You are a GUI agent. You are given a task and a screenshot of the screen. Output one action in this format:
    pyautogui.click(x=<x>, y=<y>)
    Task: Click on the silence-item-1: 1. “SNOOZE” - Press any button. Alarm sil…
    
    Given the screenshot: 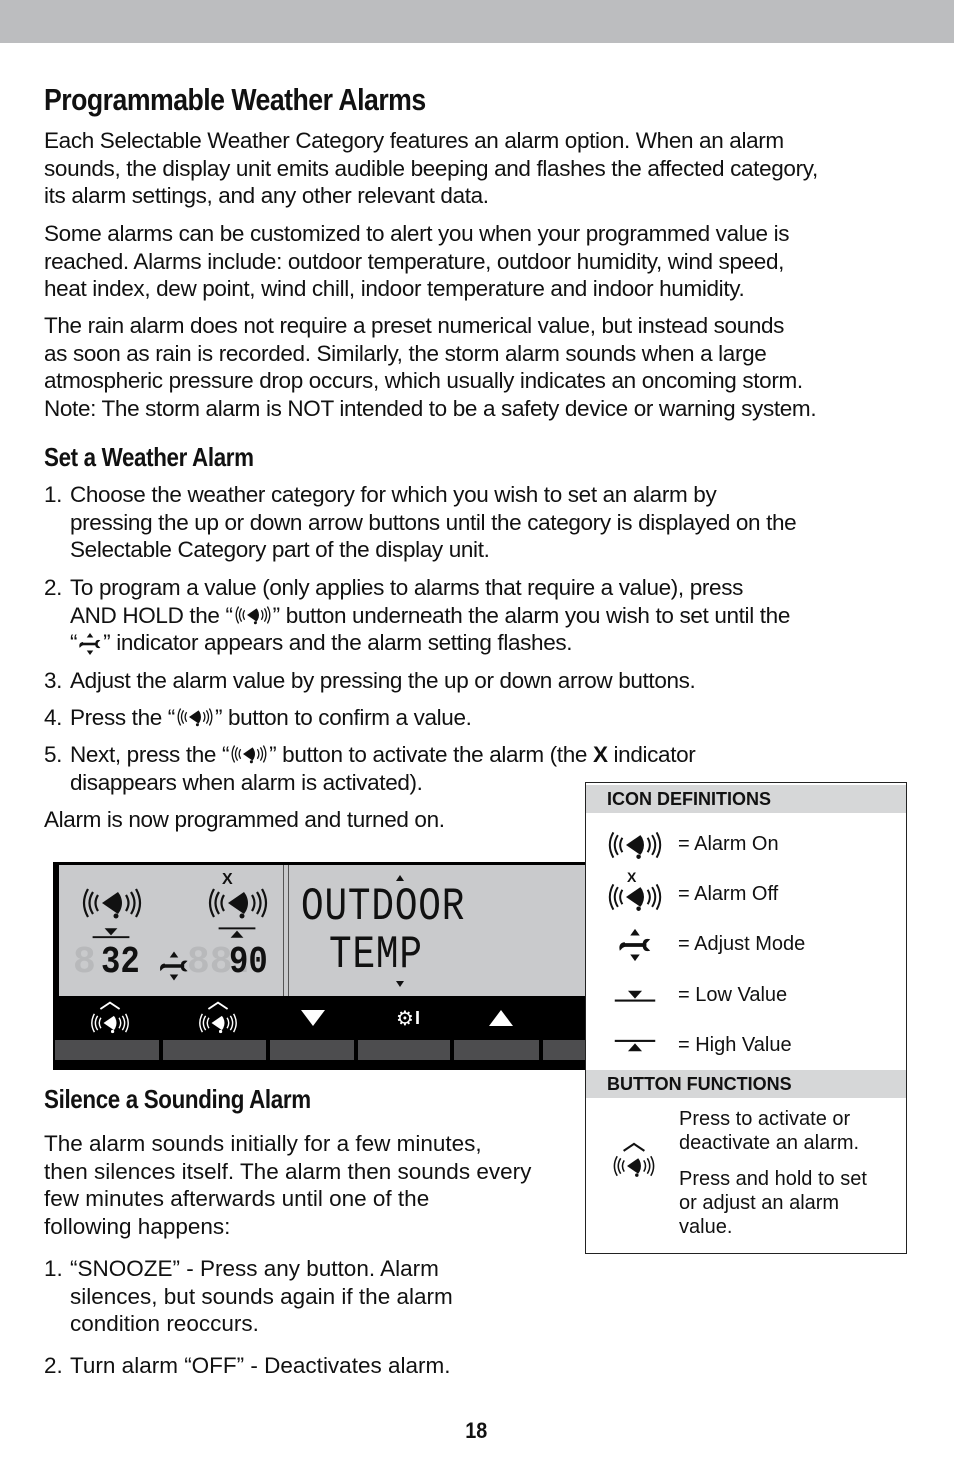 What is the action you would take?
    pyautogui.click(x=479, y=1296)
    